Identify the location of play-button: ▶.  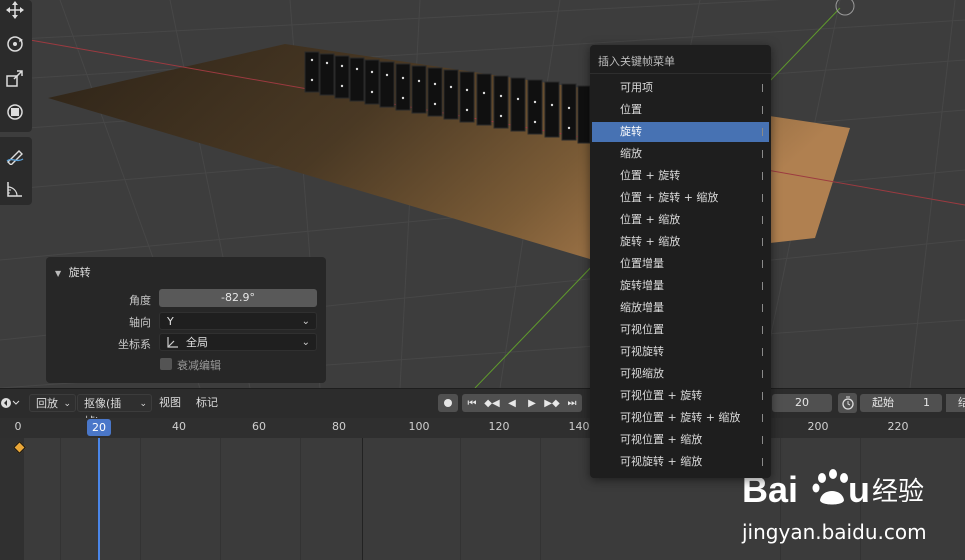
(532, 403).